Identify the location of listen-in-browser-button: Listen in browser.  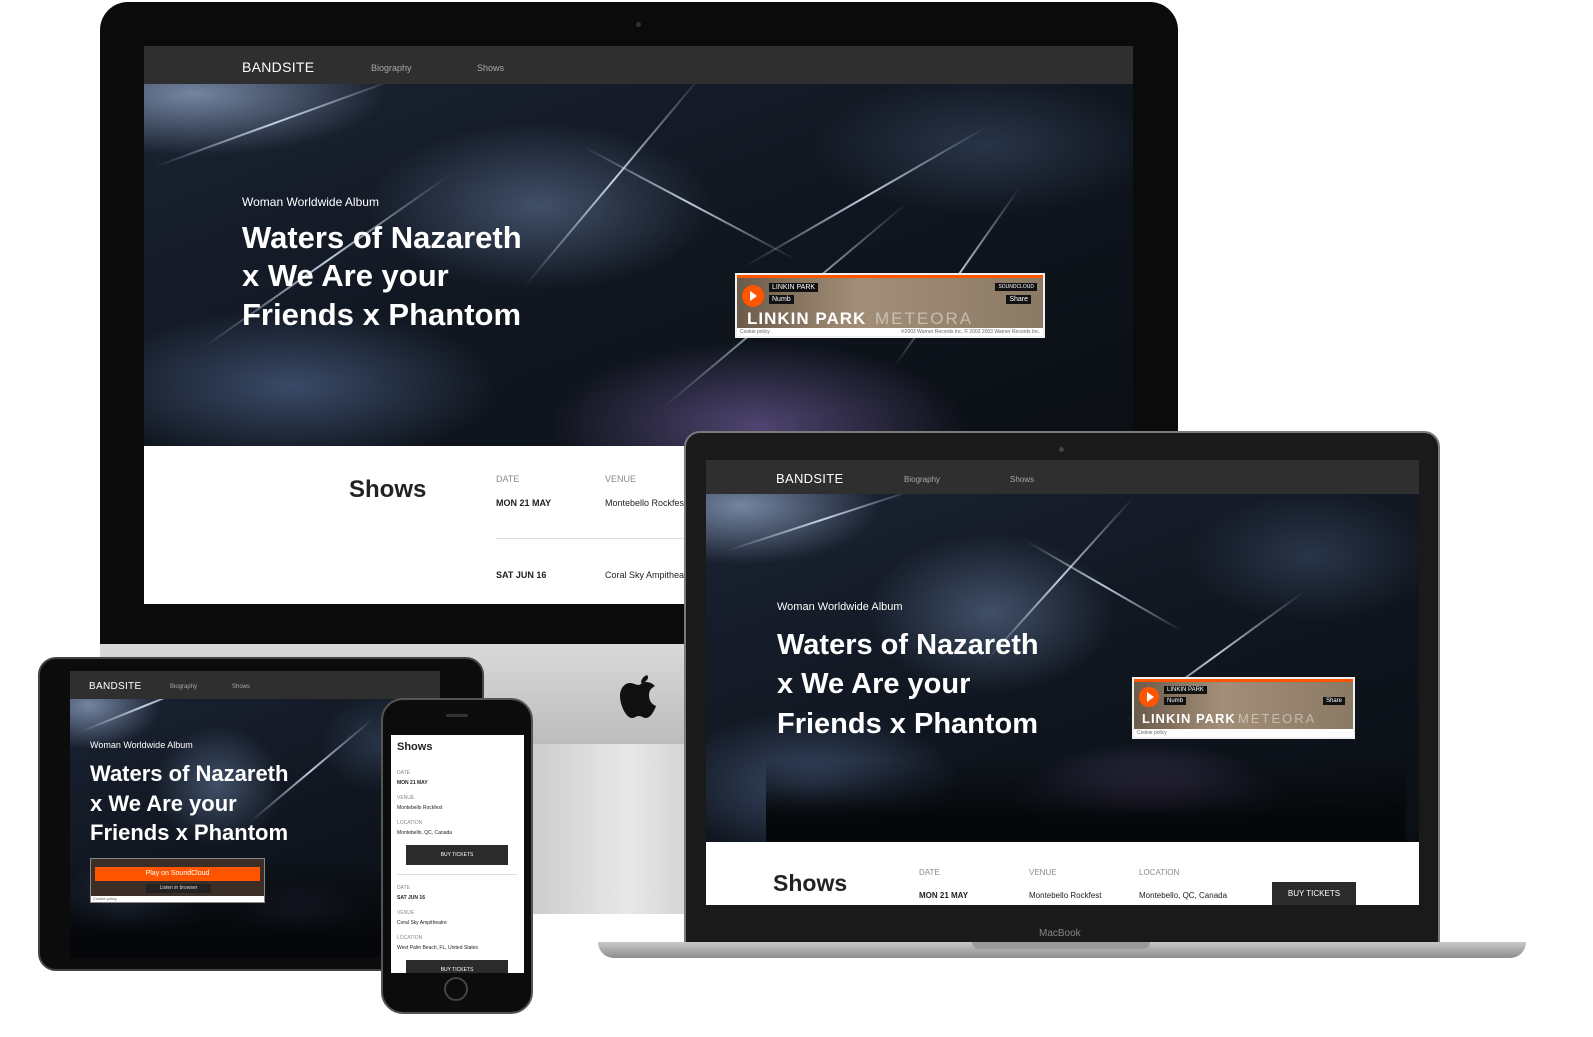
(178, 888).